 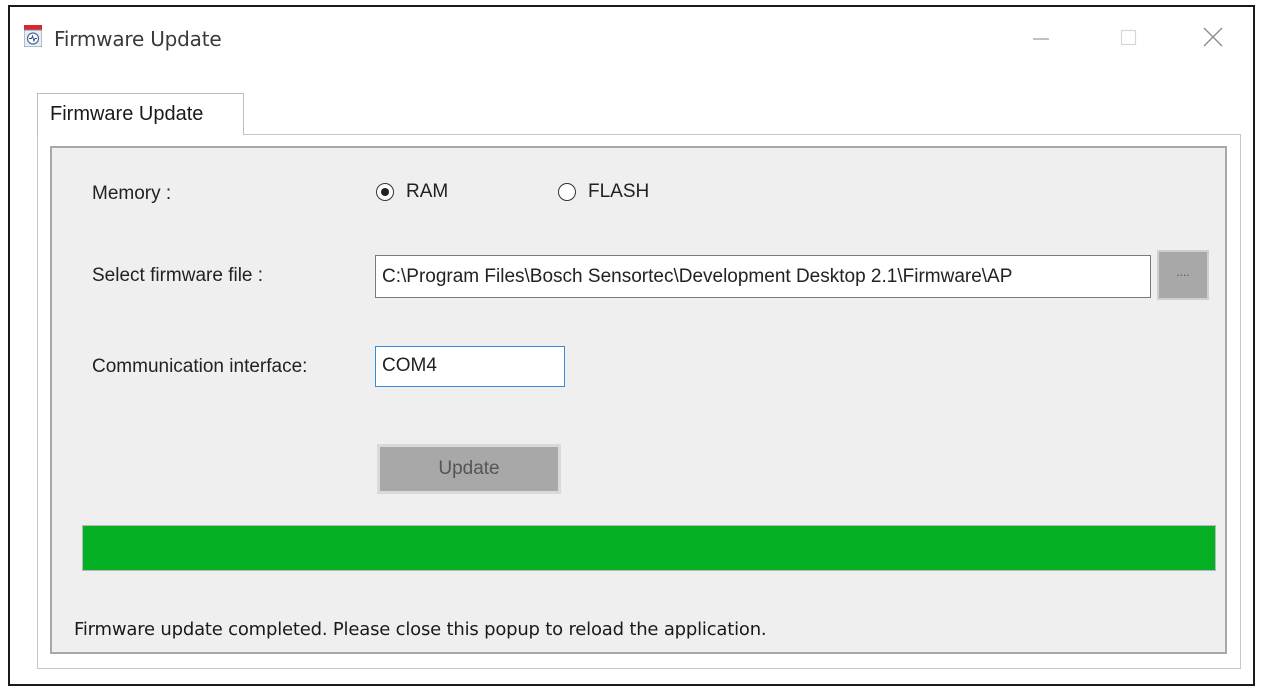 I want to click on progress-fill, so click(x=649, y=548).